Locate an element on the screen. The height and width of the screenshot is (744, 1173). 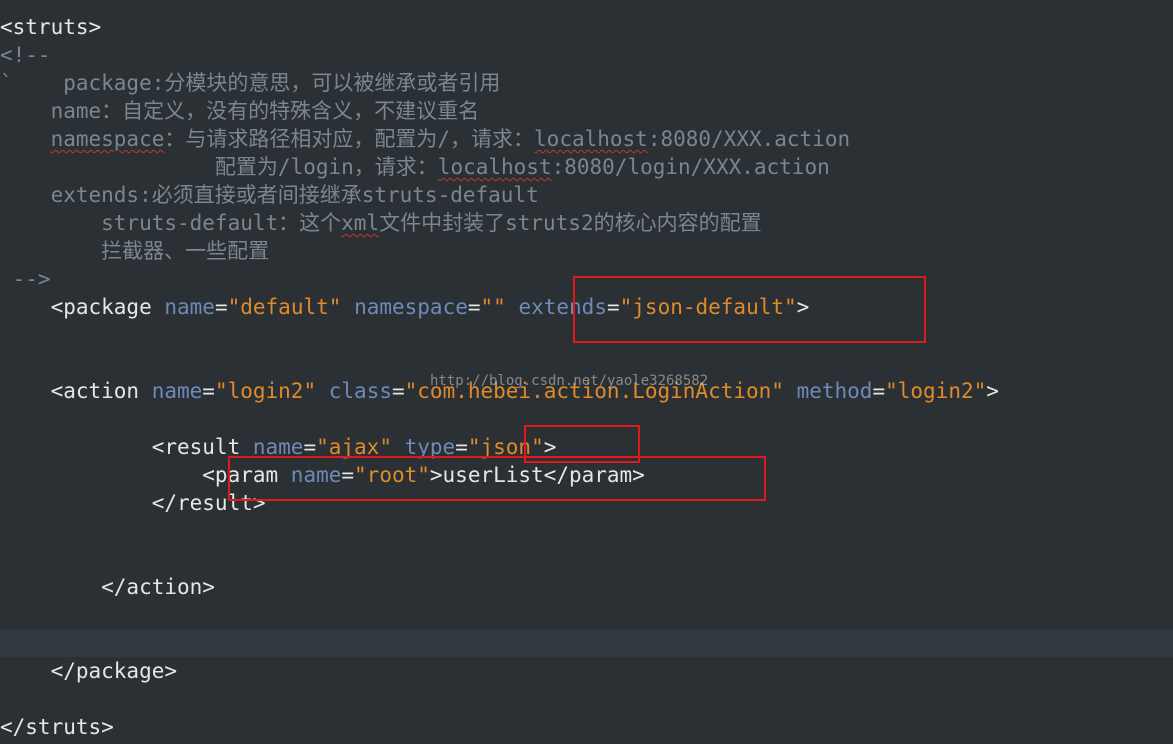
highlight-box-extends is located at coordinates (749, 309).